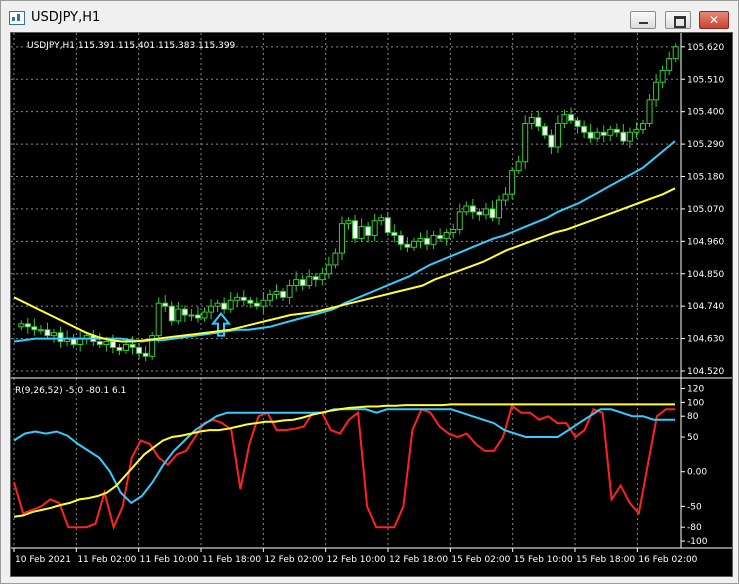 The height and width of the screenshot is (584, 739). What do you see at coordinates (705, 372) in the screenshot?
I see `price-tick-label: 104.520` at bounding box center [705, 372].